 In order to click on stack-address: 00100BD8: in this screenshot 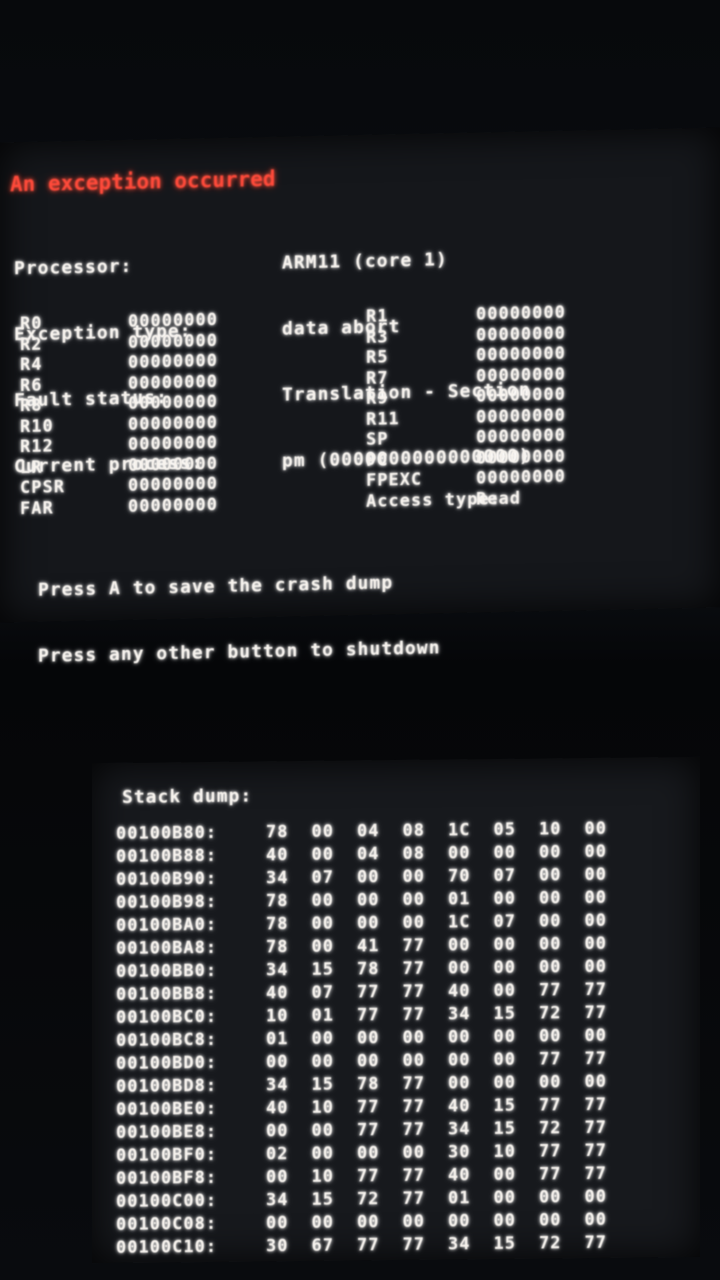, I will do `click(167, 1086)`.